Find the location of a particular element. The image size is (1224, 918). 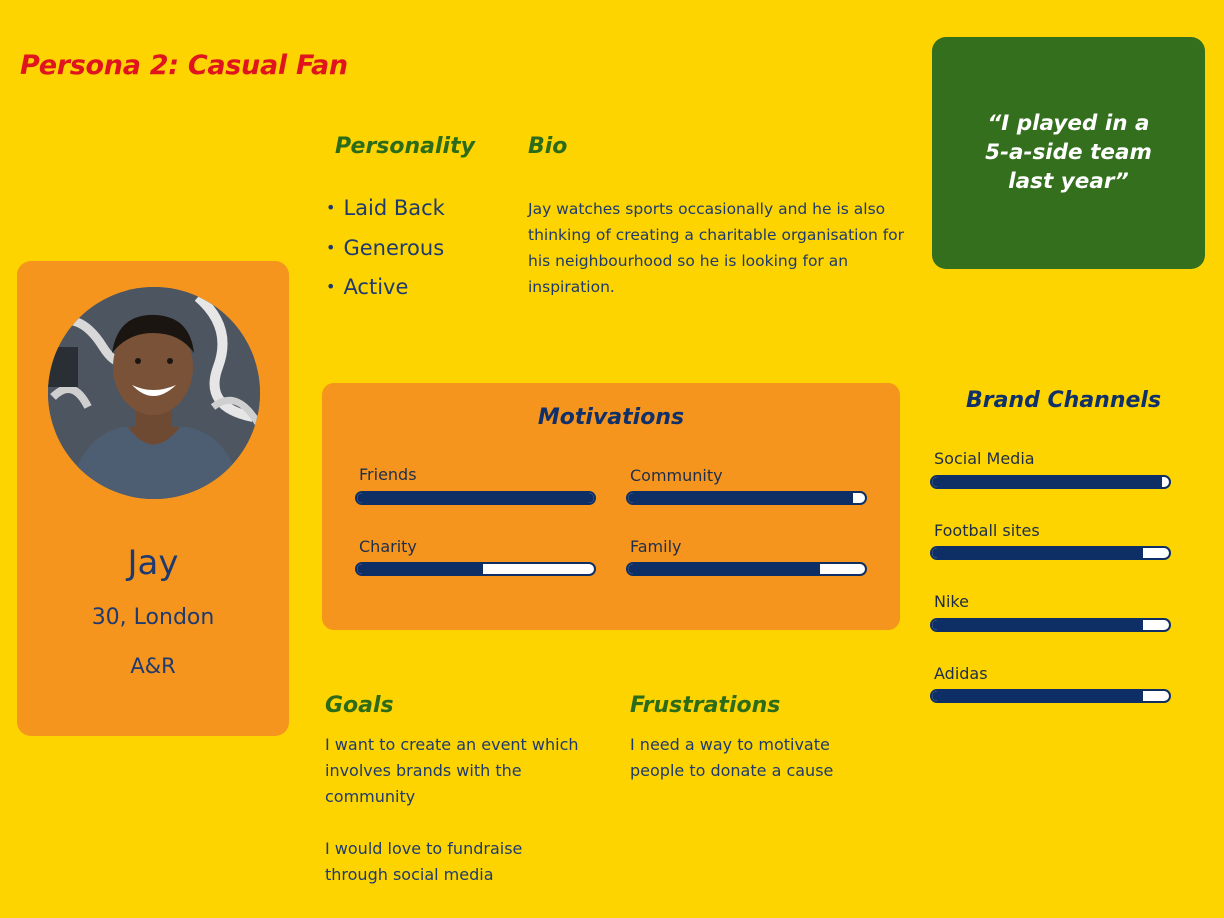

avatar is located at coordinates (154, 393).